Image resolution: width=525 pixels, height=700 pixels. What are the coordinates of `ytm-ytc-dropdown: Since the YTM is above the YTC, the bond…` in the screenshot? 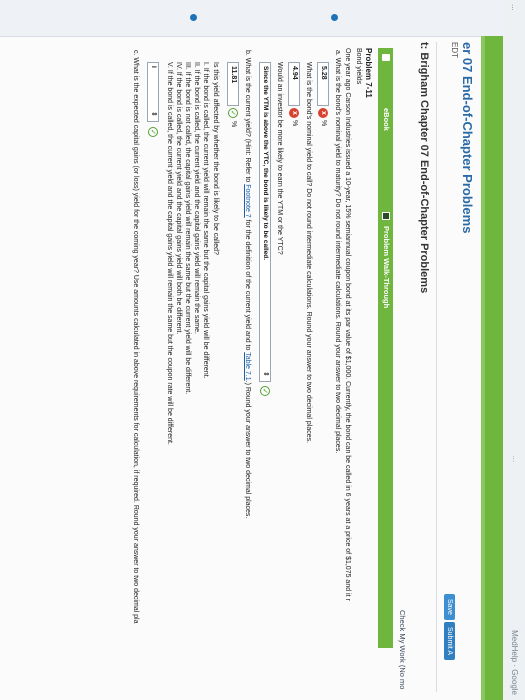 It's located at (265, 222).